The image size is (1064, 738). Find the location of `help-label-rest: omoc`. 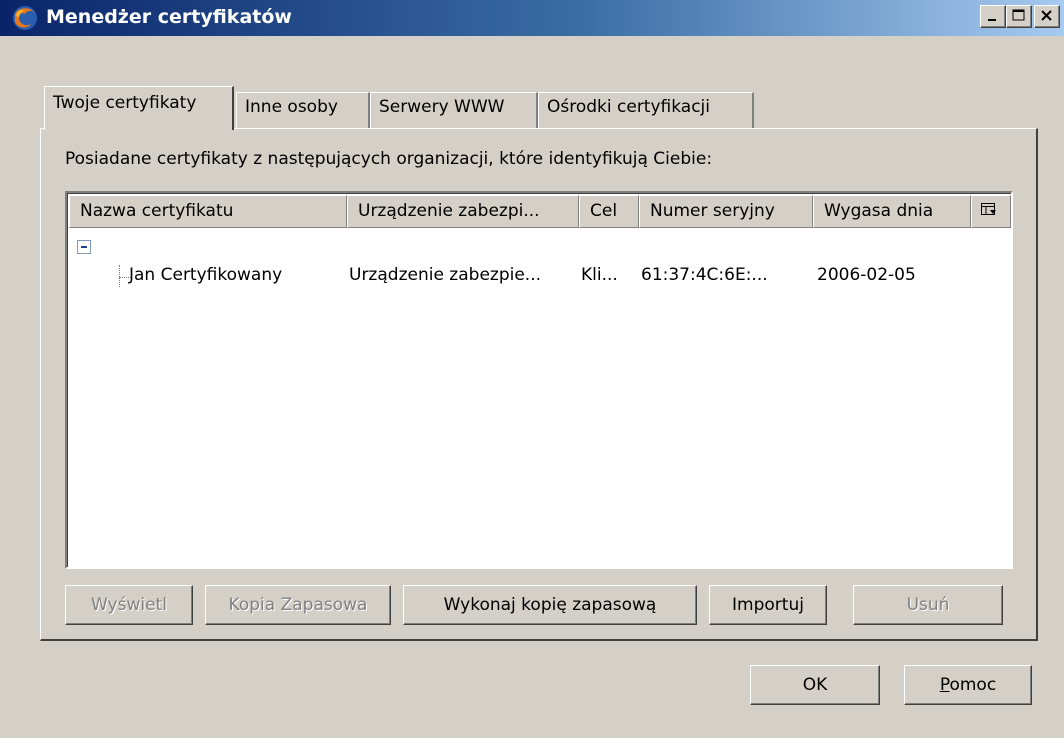

help-label-rest: omoc is located at coordinates (973, 685).